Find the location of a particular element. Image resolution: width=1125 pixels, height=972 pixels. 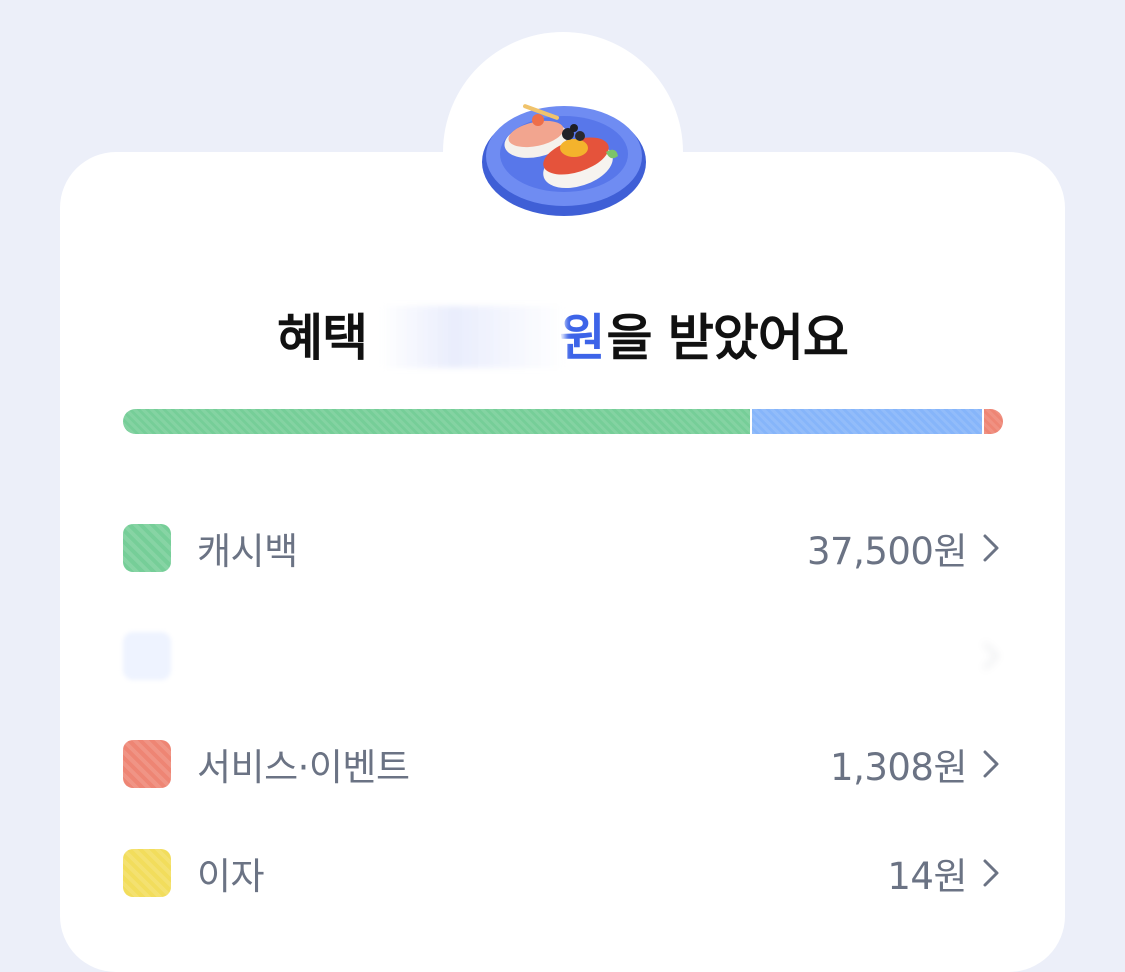

cashback-label: 캐시백 is located at coordinates (247, 551).